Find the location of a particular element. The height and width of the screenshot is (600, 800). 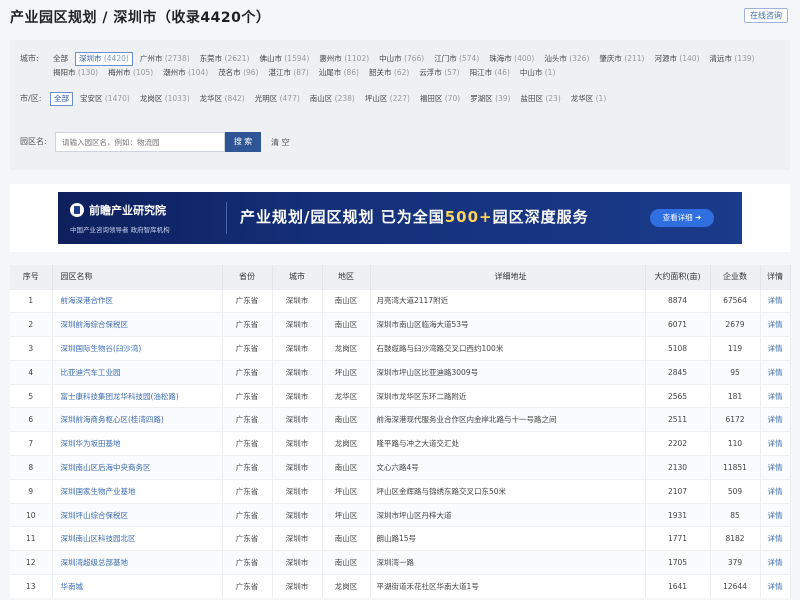

cell-park-name: 深圳前海综合保税区 is located at coordinates (137, 324).